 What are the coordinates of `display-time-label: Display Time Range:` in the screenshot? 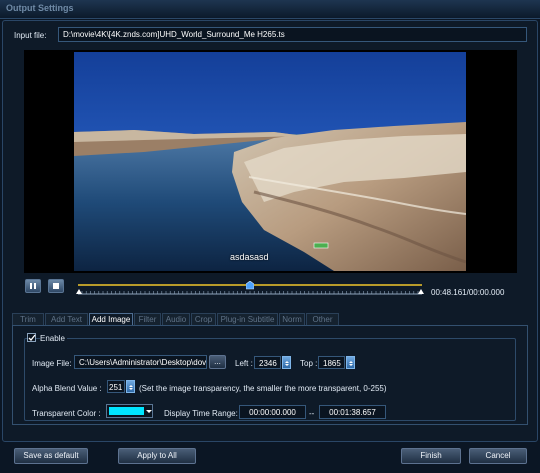 It's located at (201, 413).